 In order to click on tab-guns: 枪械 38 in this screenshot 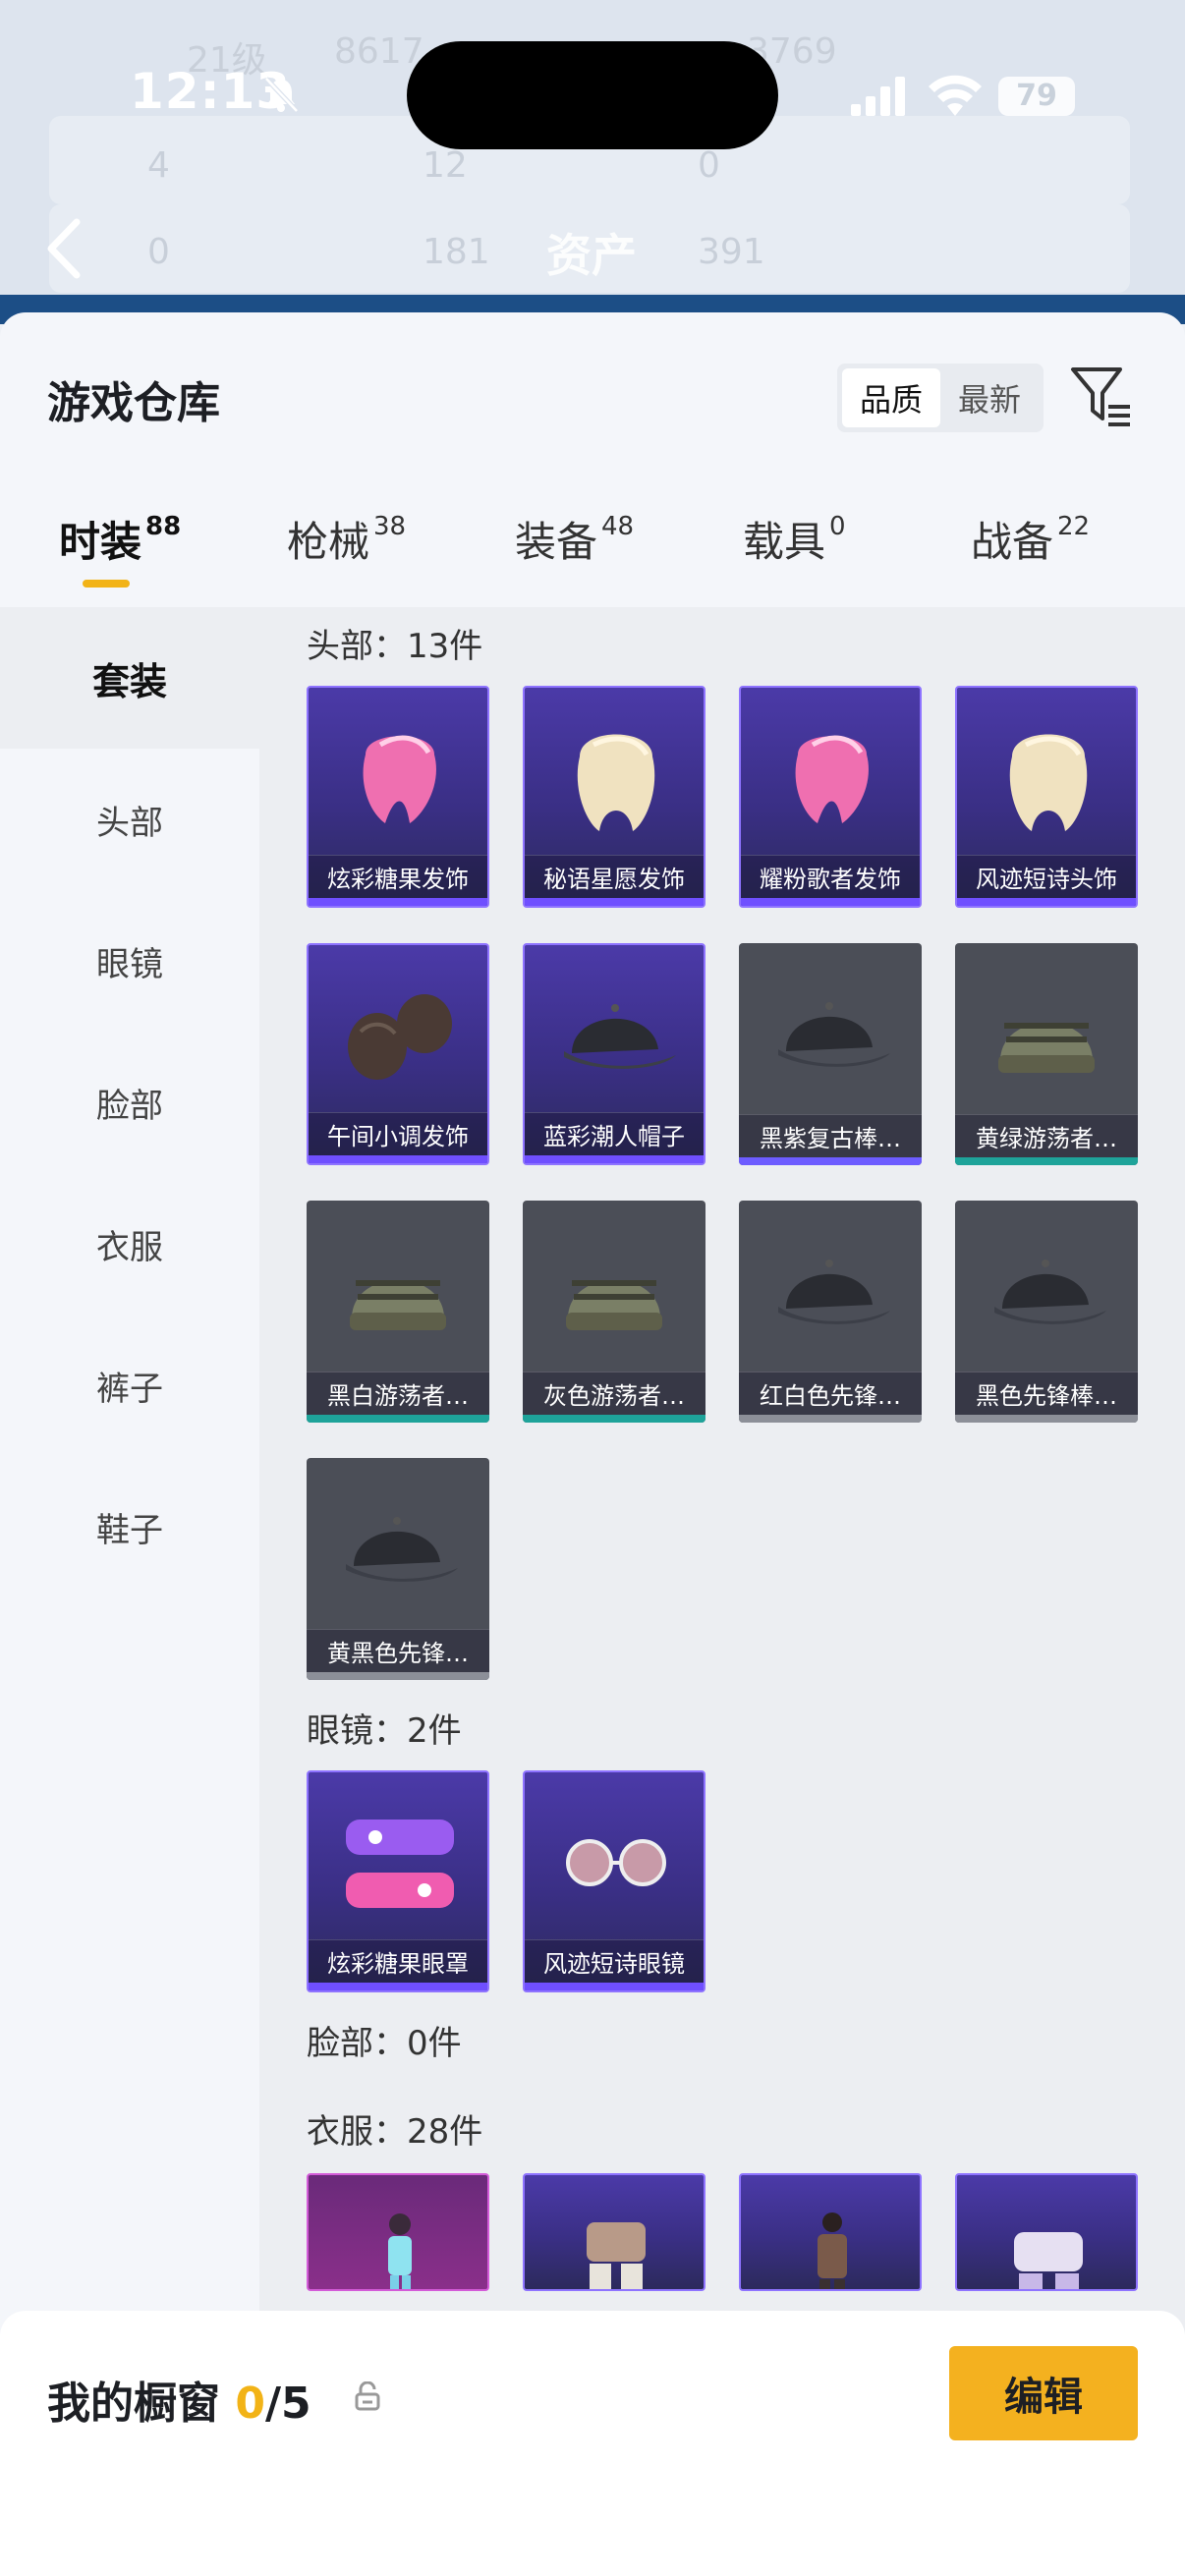, I will do `click(347, 539)`.